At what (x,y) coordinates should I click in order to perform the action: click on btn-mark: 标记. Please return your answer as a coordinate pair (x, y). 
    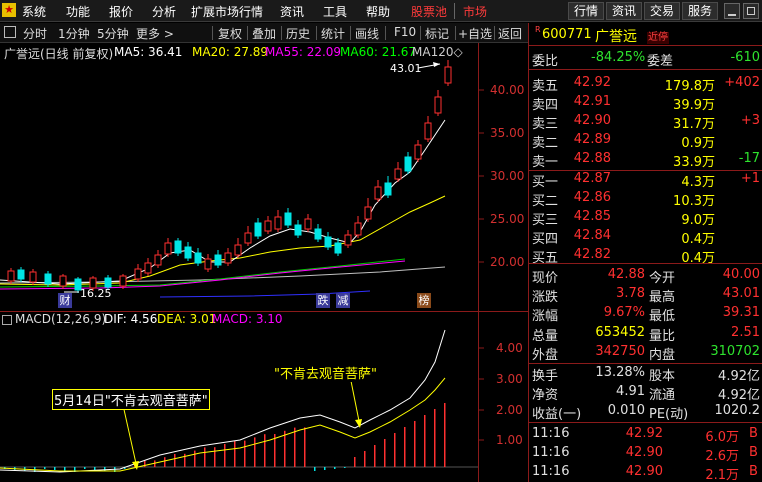
    Looking at the image, I should click on (437, 33).